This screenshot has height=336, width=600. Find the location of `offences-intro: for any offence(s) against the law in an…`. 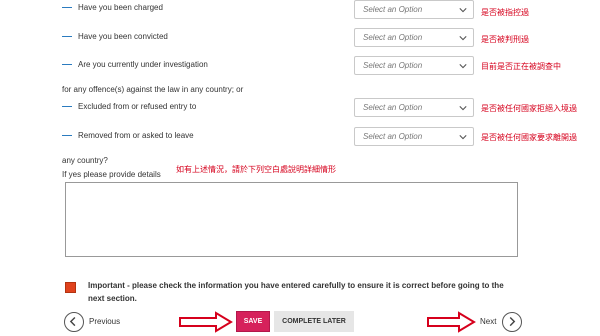

offences-intro: for any offence(s) against the law in an… is located at coordinates (153, 89).